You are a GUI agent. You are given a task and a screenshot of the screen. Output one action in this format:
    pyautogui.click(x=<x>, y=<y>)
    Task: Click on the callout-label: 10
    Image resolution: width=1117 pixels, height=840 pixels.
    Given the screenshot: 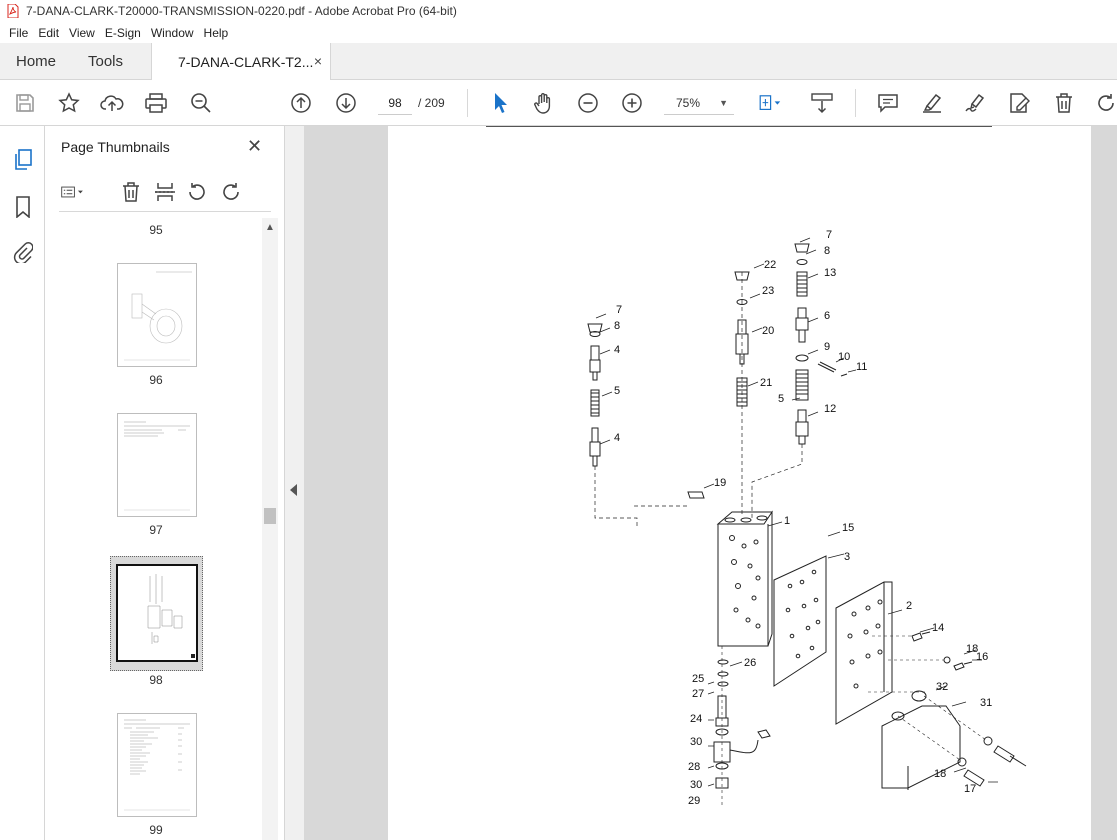 What is the action you would take?
    pyautogui.click(x=844, y=357)
    